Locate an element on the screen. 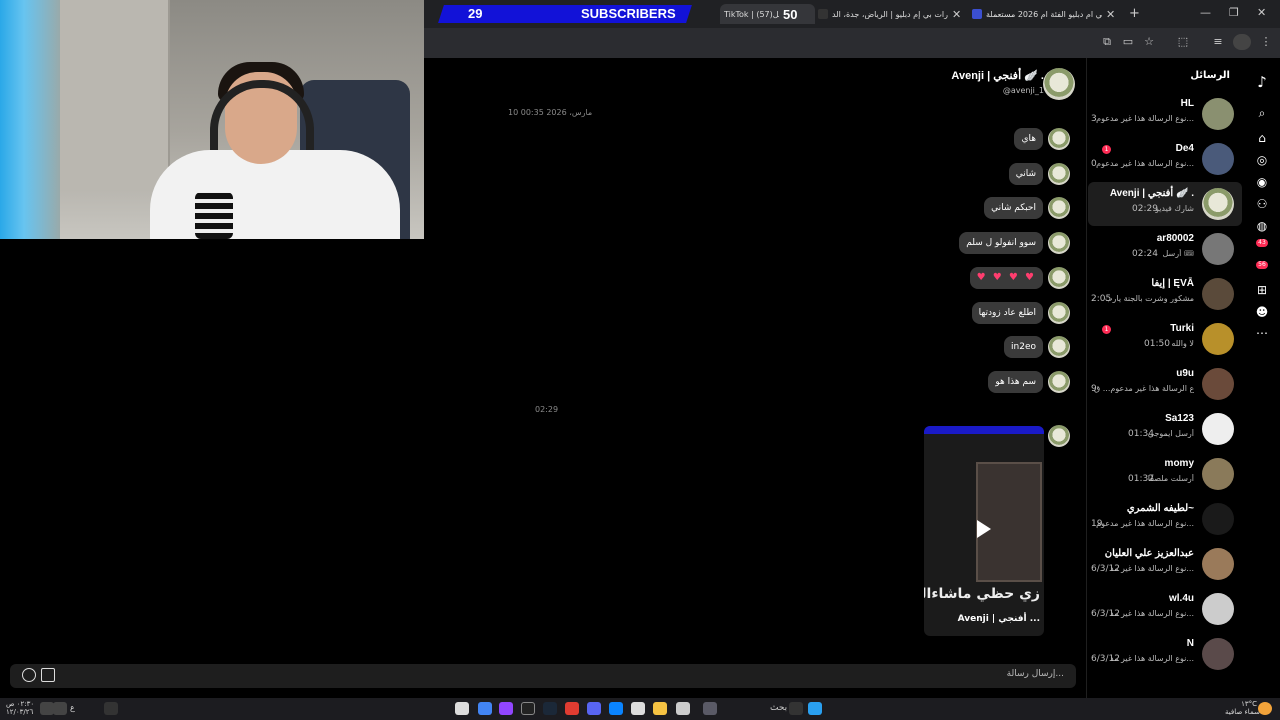  reading-list-icon: ≡ is located at coordinates (1218, 42).